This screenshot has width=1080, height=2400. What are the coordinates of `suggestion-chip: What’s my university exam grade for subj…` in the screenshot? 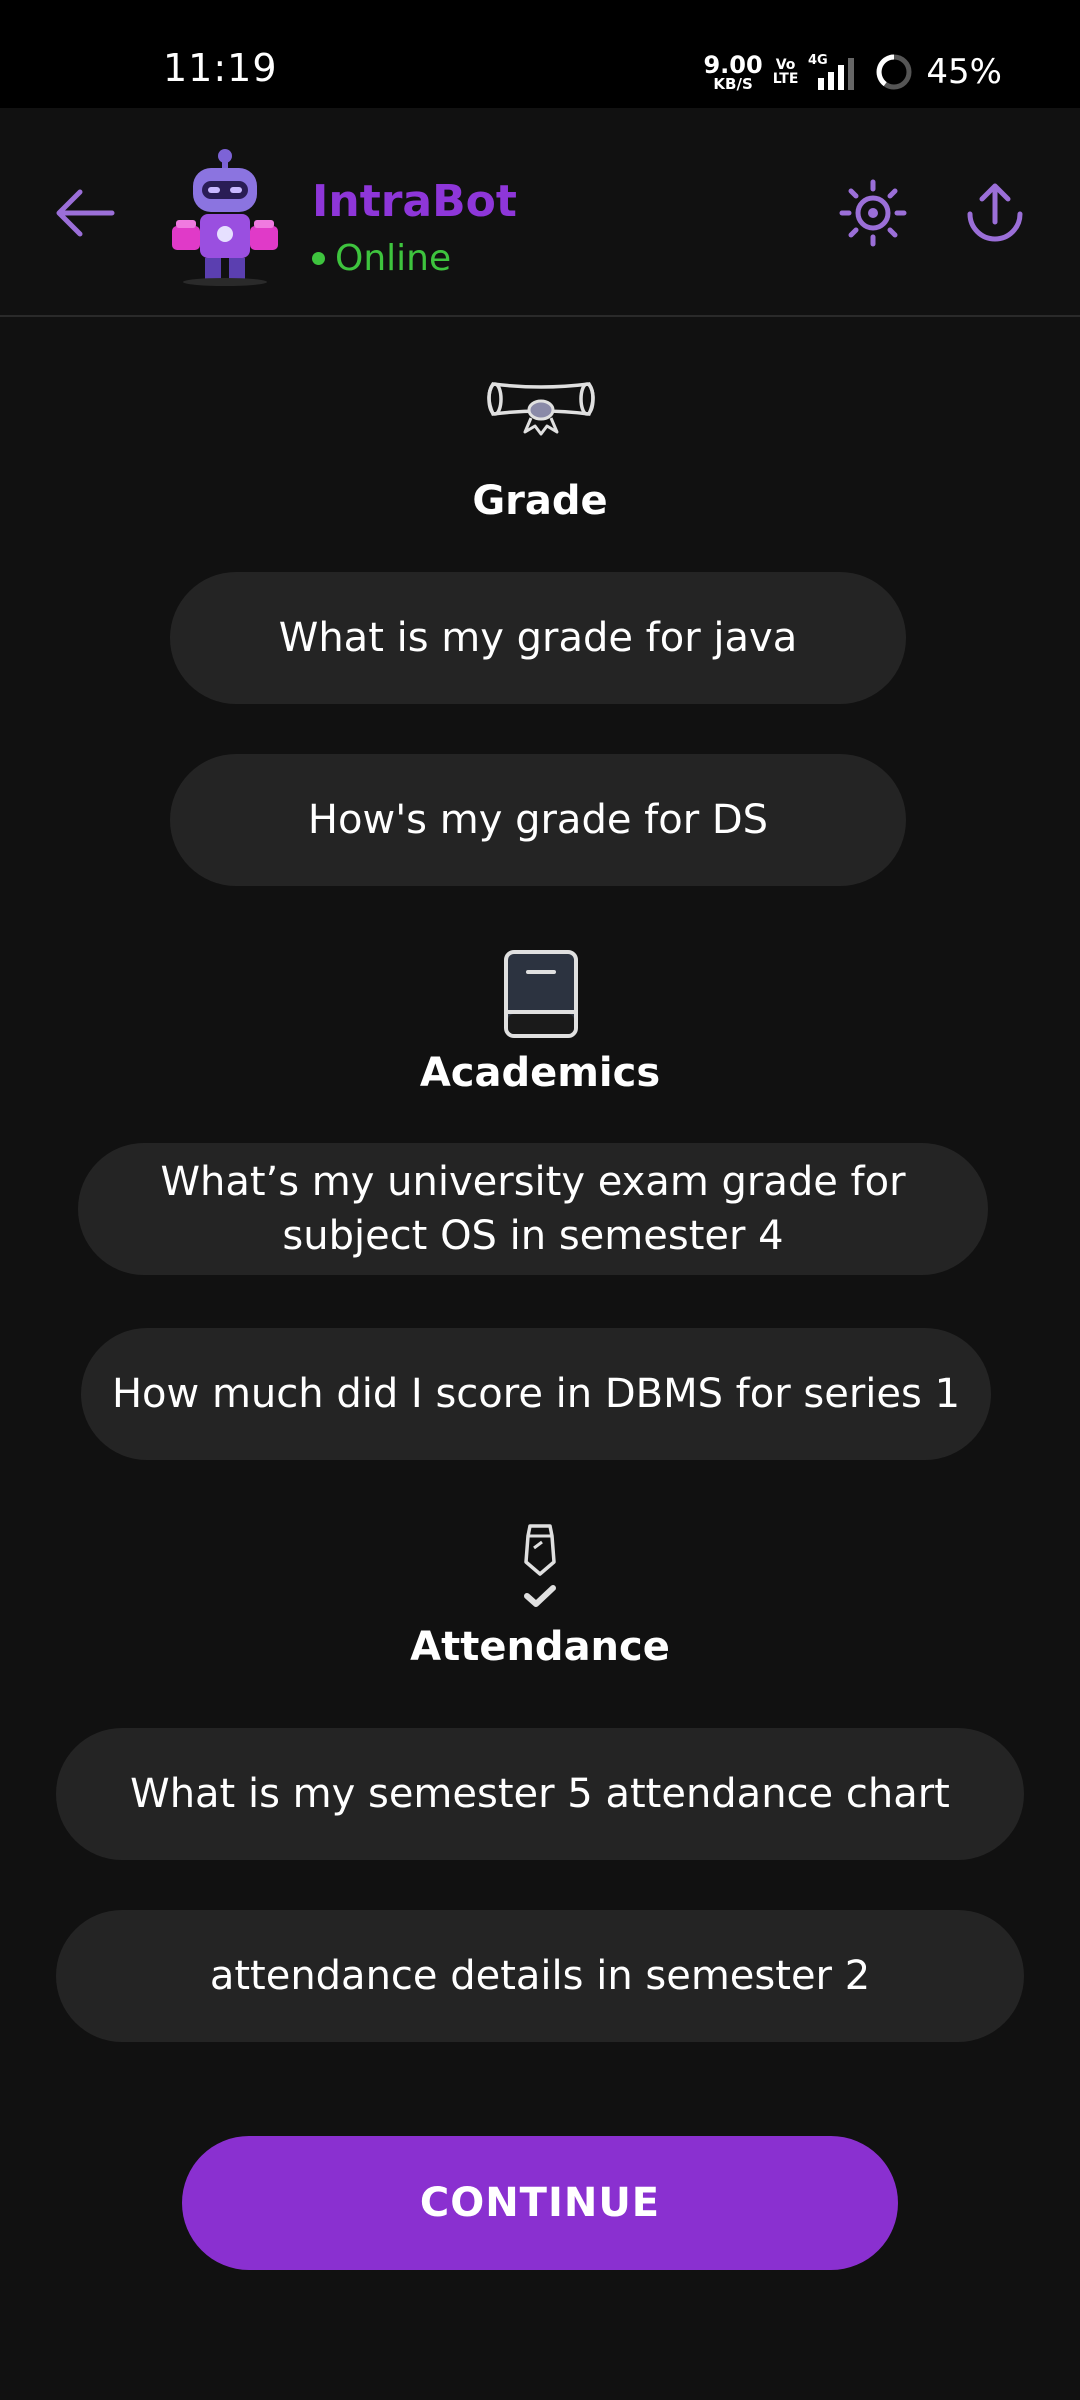 It's located at (533, 1209).